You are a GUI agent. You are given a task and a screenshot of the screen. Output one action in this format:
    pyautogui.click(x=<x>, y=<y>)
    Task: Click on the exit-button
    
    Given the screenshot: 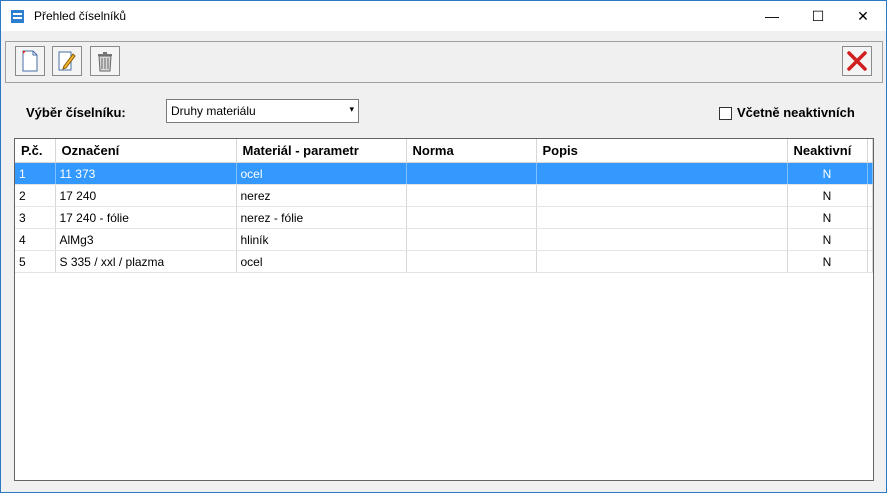 What is the action you would take?
    pyautogui.click(x=857, y=61)
    